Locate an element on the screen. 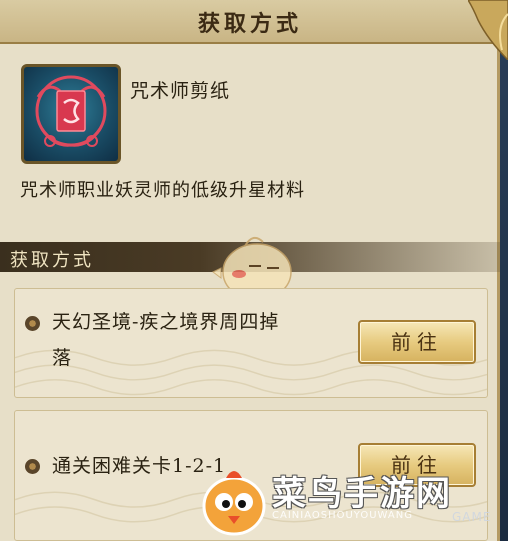  paper-cut-talisman-icon is located at coordinates (71, 111).